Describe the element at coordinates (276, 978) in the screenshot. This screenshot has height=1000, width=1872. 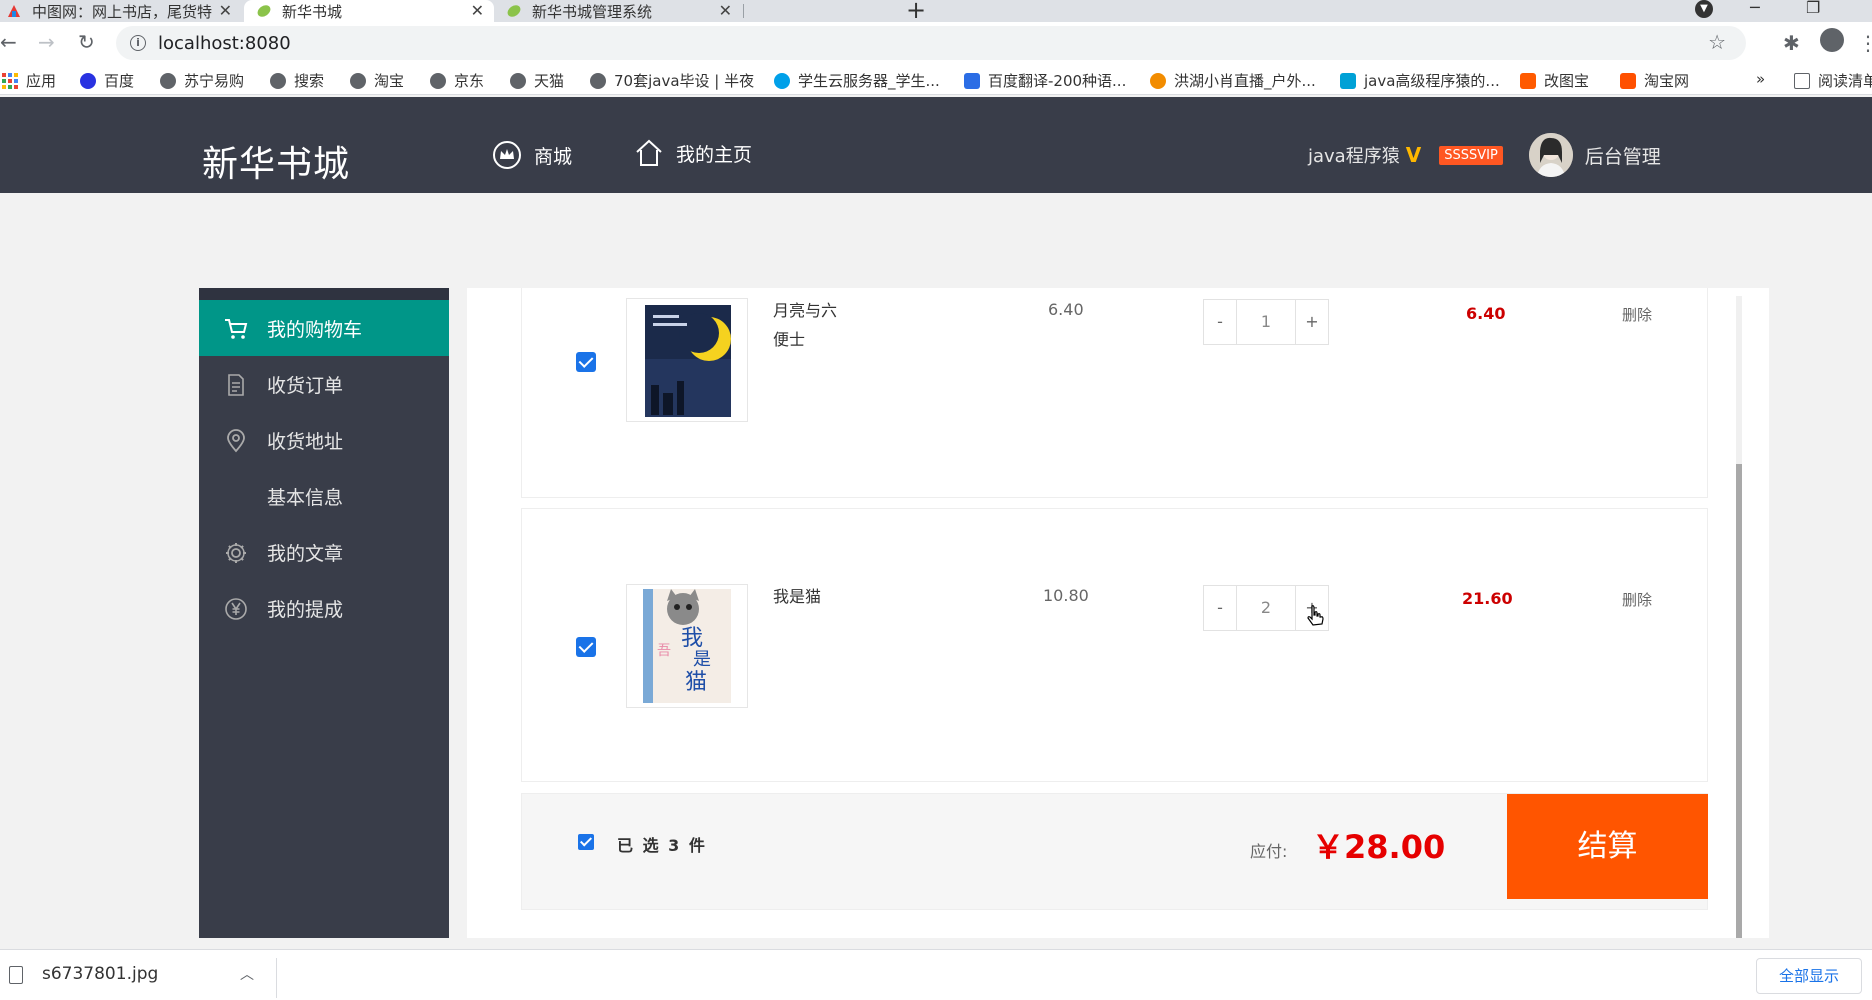
I see `download-separator` at that location.